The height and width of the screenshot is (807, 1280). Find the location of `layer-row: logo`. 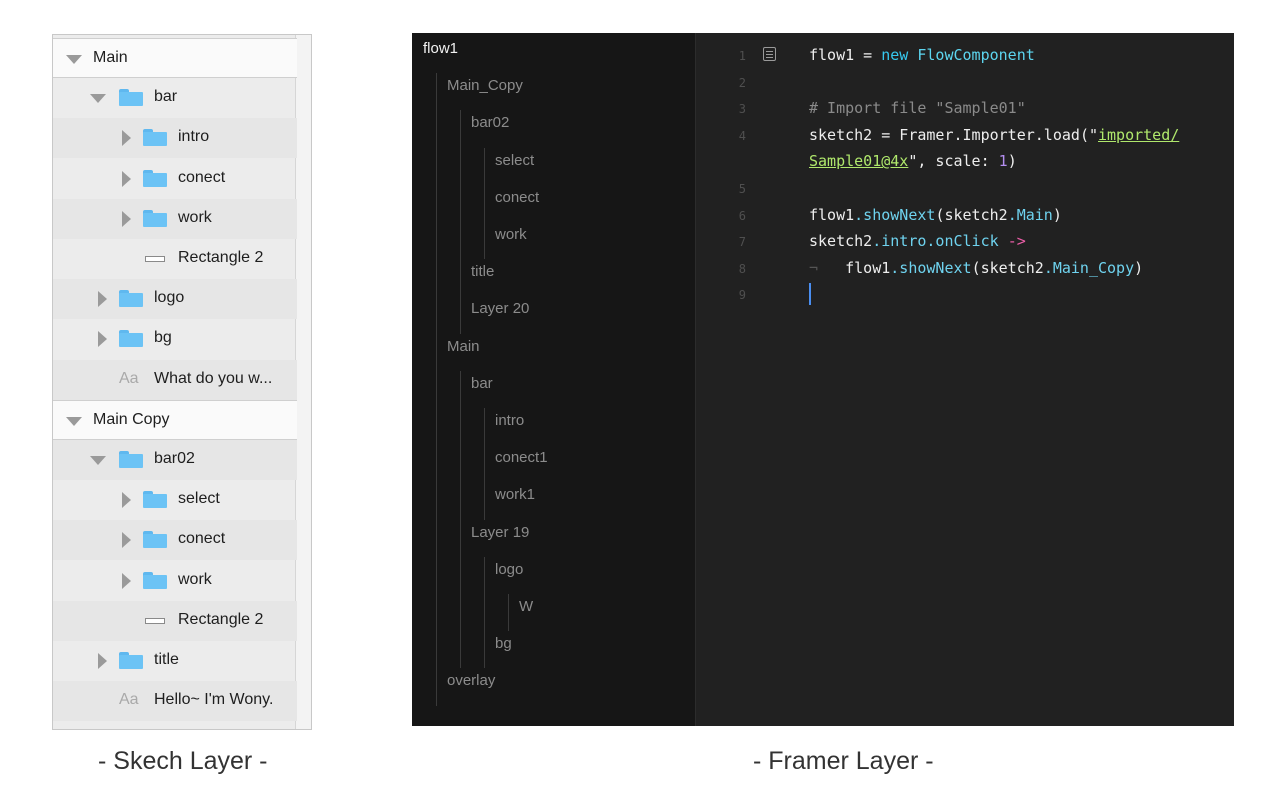

layer-row: logo is located at coordinates (175, 299).